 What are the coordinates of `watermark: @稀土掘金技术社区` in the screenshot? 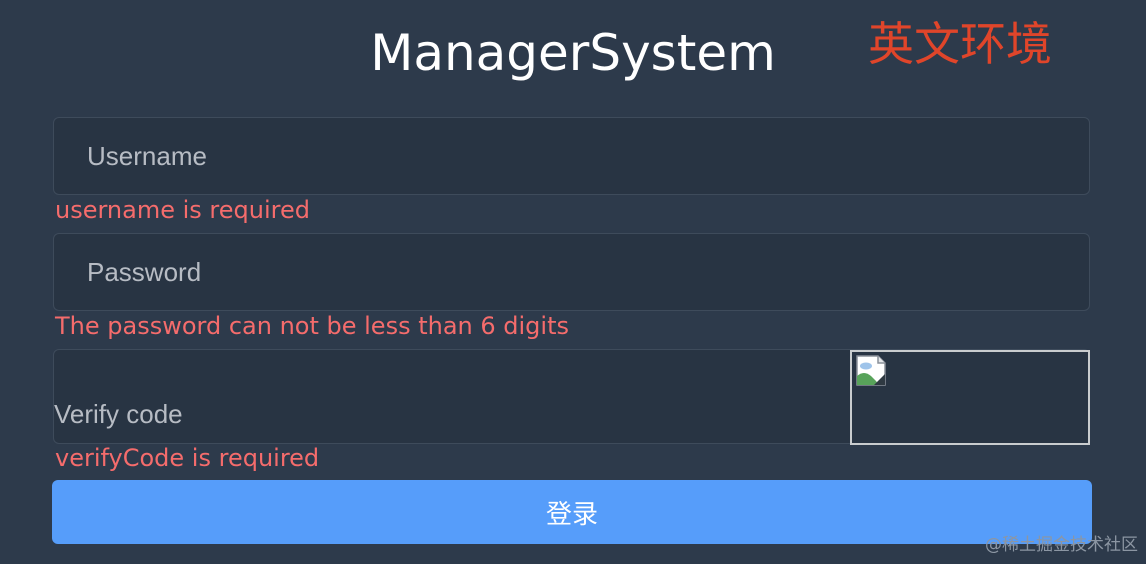 It's located at (1061, 545).